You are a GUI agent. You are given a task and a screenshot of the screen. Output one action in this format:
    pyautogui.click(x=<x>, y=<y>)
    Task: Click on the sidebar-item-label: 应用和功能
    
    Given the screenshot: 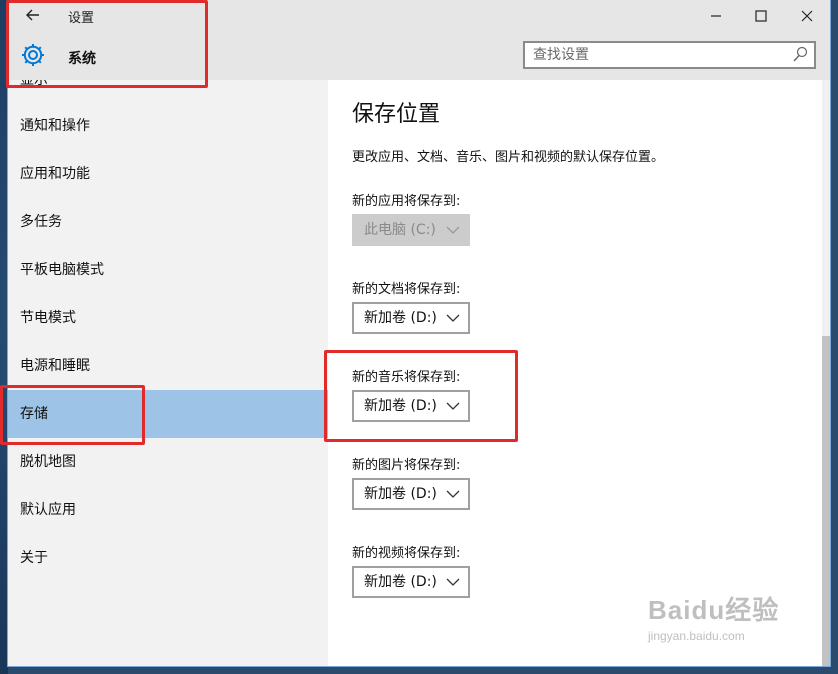 What is the action you would take?
    pyautogui.click(x=55, y=174)
    